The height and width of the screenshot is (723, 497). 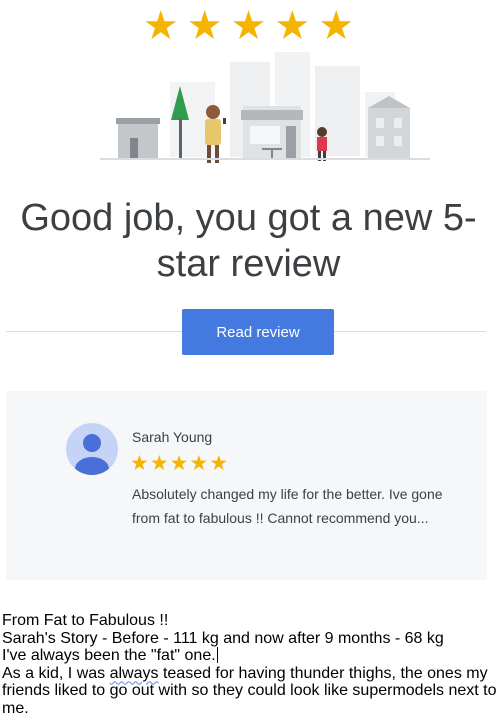 What do you see at coordinates (109, 655) in the screenshot?
I see `story-line-text: I've always been the "fat" one.` at bounding box center [109, 655].